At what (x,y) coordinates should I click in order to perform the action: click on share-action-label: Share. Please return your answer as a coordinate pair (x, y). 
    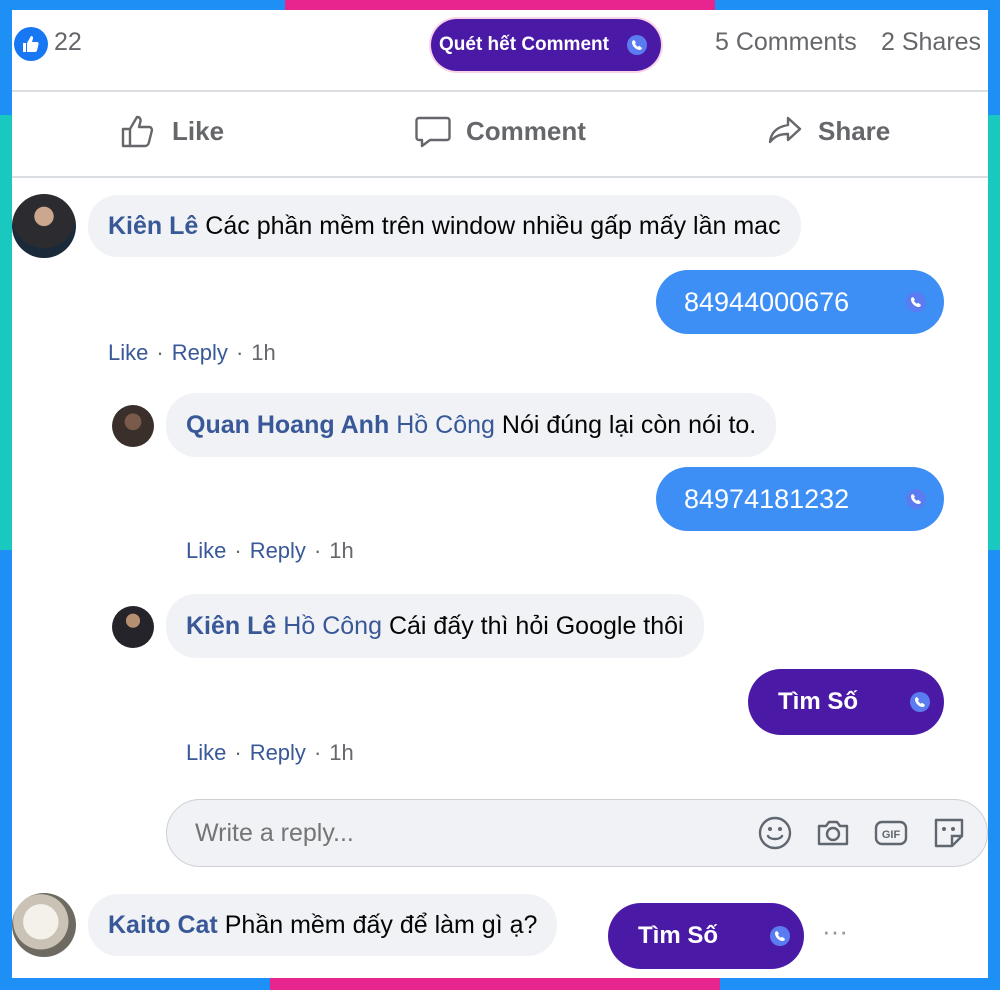
    Looking at the image, I should click on (854, 130).